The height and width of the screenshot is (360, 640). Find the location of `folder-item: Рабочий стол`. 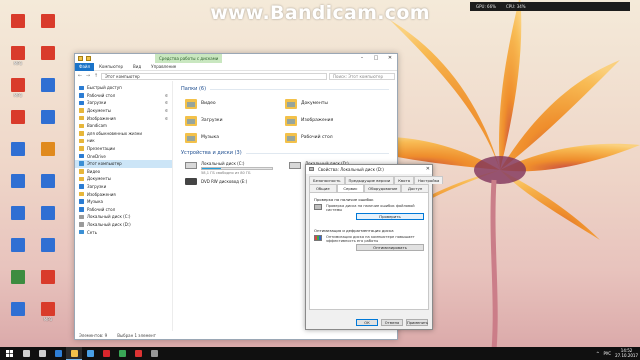

folder-item: Рабочий стол is located at coordinates (330, 137).